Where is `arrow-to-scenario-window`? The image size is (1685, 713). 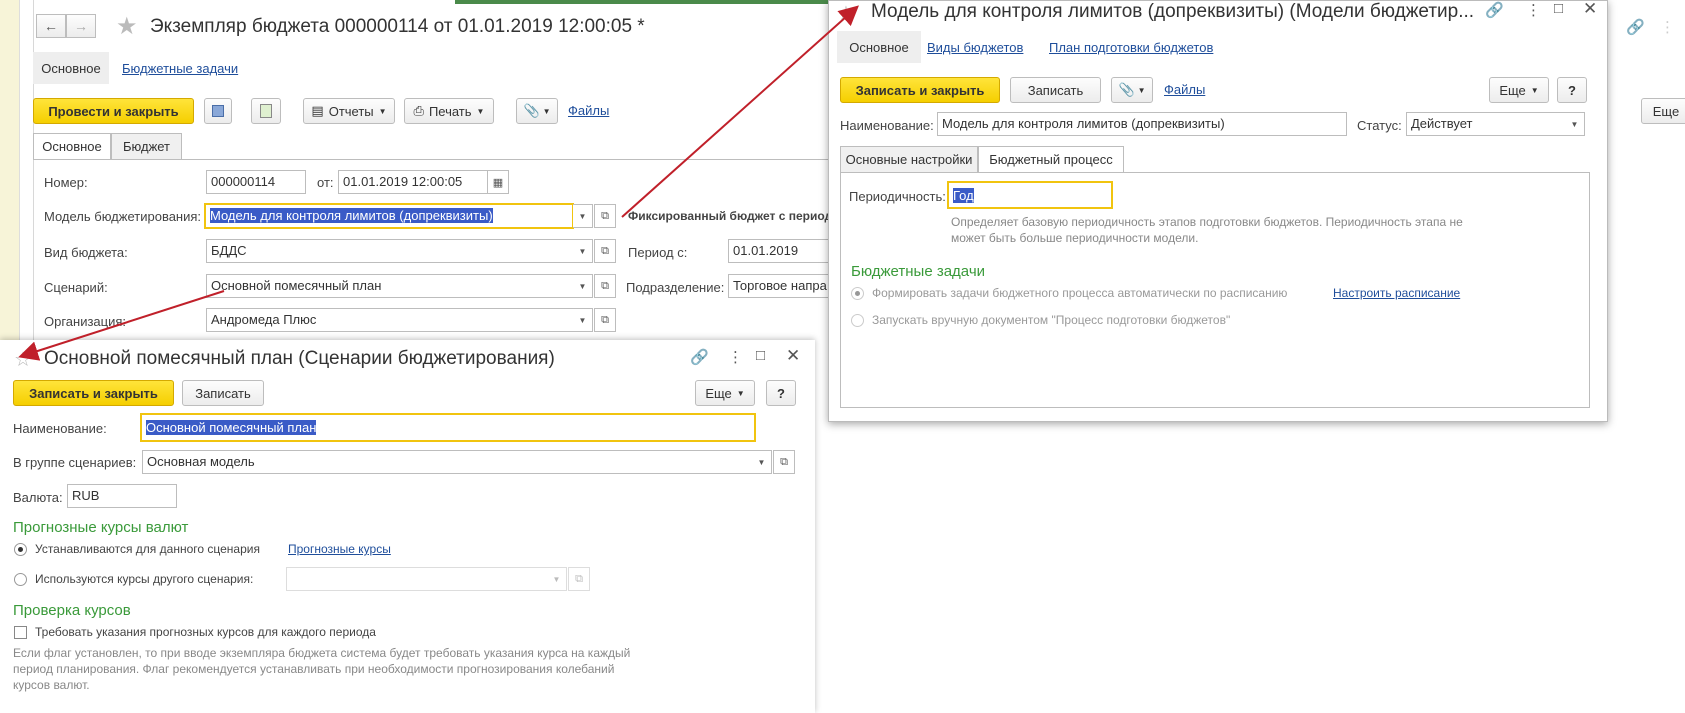
arrow-to-scenario-window is located at coordinates (121, 325).